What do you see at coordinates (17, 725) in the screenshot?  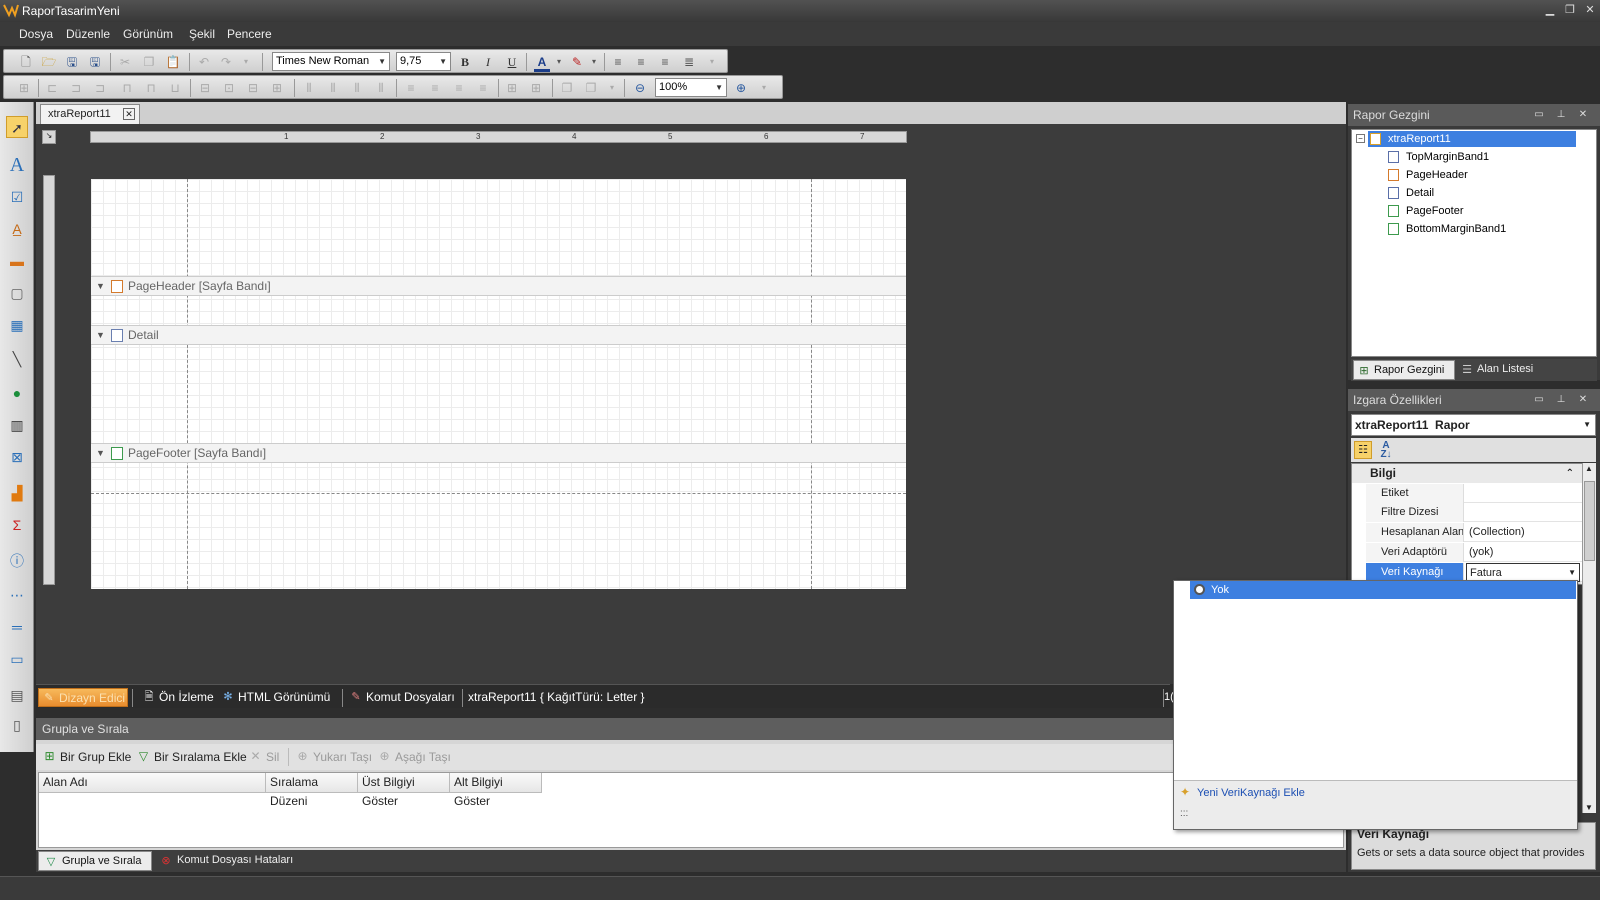 I see `clipboard-tool-icon: ▯` at bounding box center [17, 725].